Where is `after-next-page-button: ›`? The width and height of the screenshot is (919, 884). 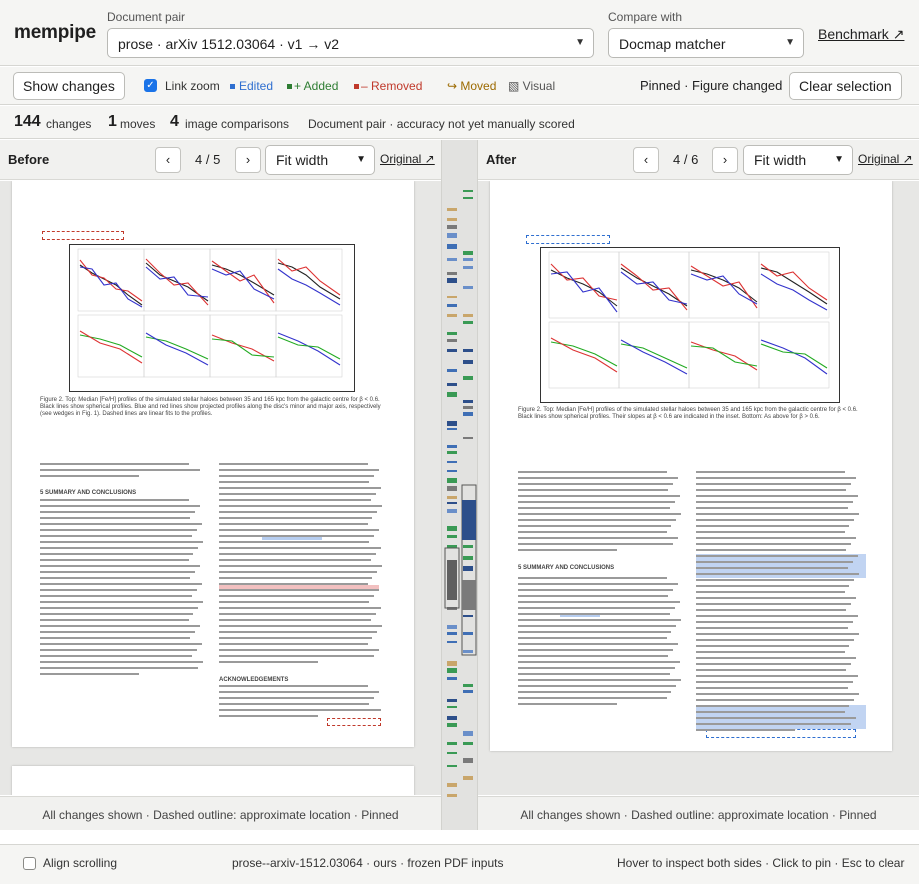
after-next-page-button: › is located at coordinates (725, 160).